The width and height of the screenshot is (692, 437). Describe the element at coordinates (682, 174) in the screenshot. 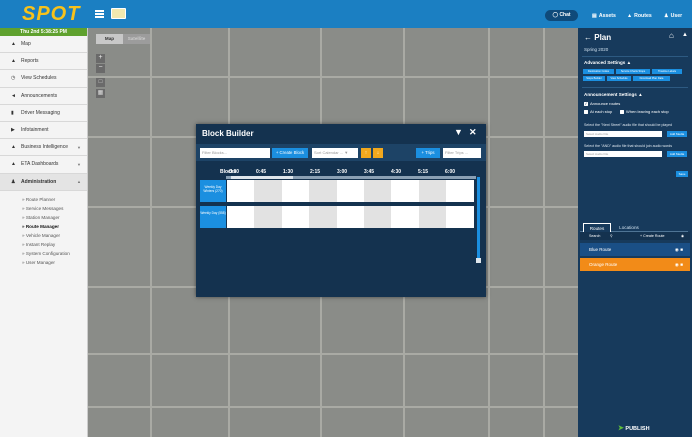

I see `save-button: Save` at that location.